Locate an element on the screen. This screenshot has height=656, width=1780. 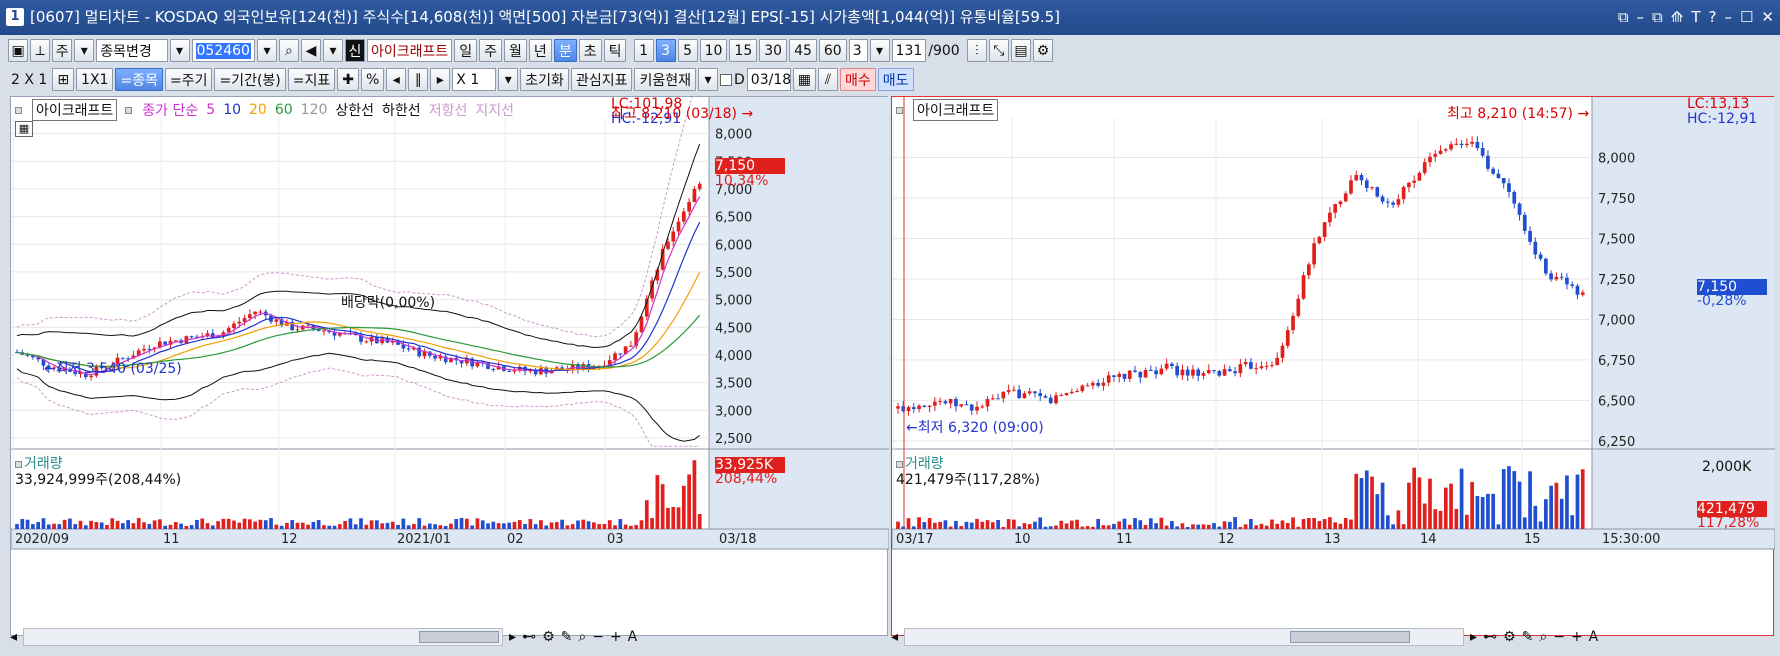
buy-button: 매수 is located at coordinates (858, 79).